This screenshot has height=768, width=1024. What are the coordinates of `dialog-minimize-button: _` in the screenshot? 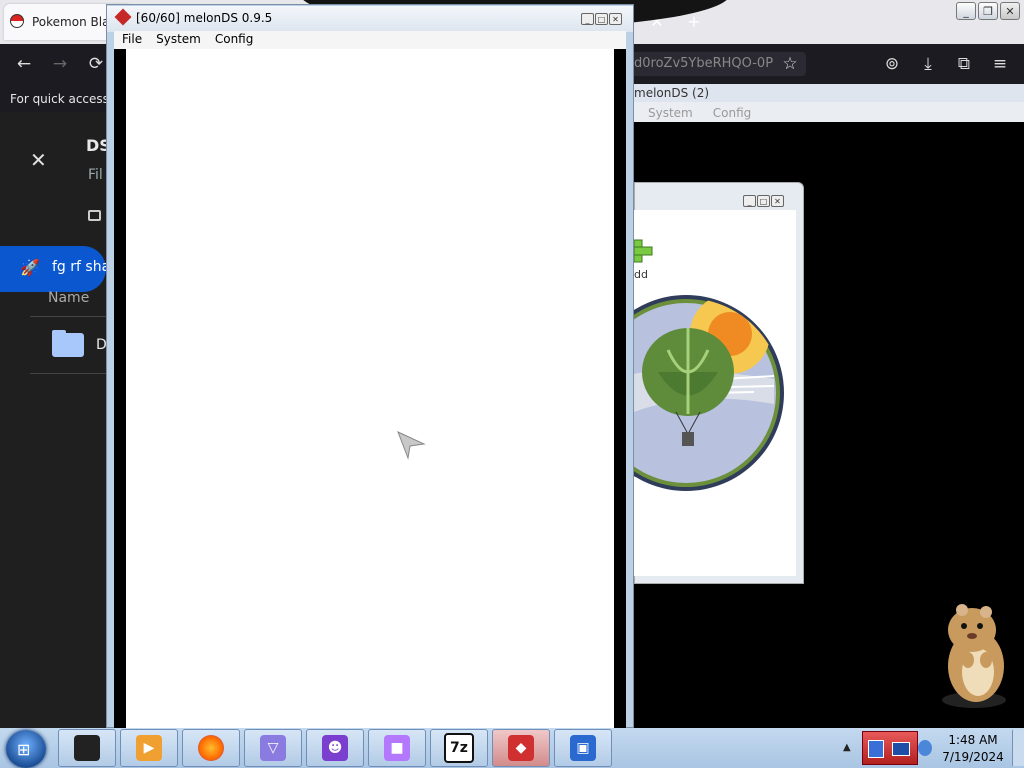 It's located at (749, 201).